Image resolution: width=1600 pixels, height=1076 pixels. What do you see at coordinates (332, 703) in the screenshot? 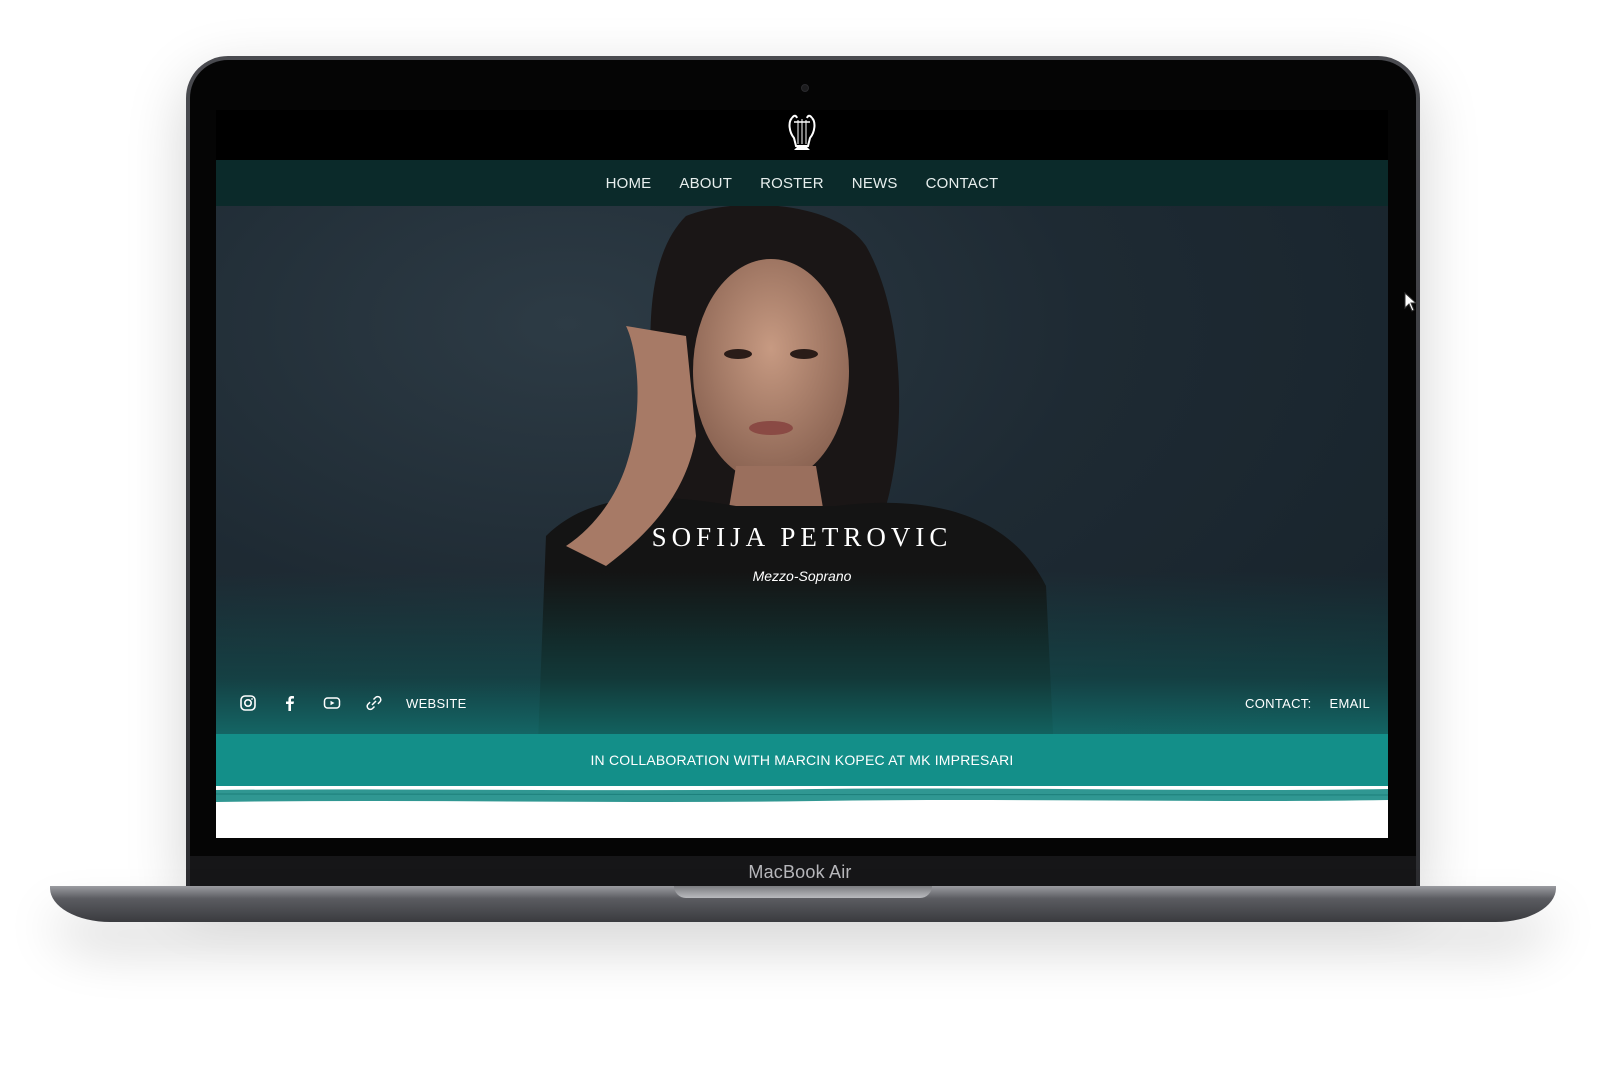
I see `youtube-icon` at bounding box center [332, 703].